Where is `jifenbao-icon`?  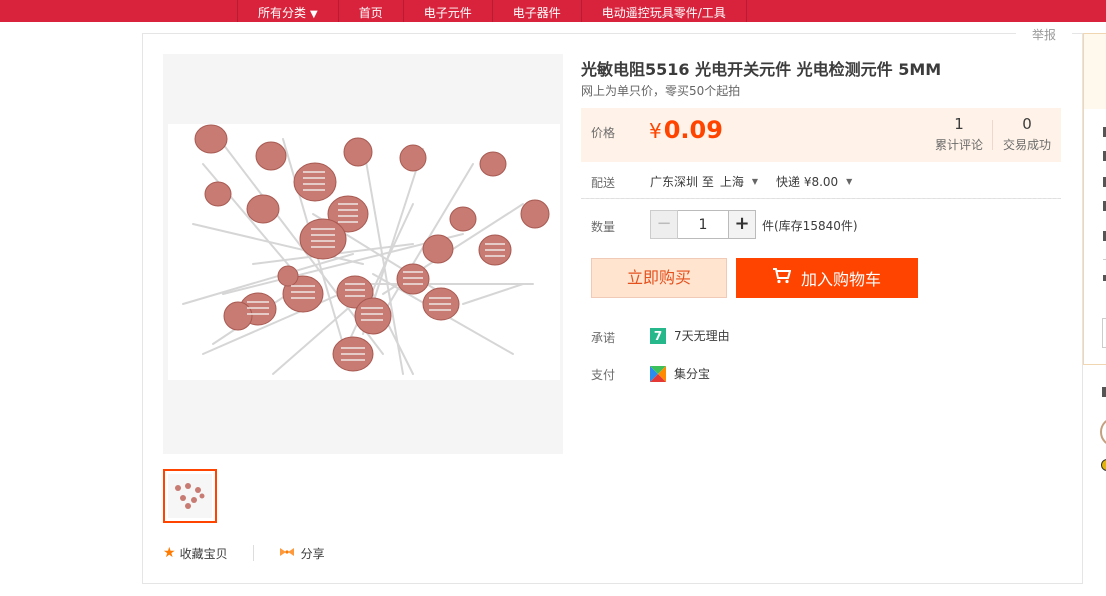 jifenbao-icon is located at coordinates (658, 373).